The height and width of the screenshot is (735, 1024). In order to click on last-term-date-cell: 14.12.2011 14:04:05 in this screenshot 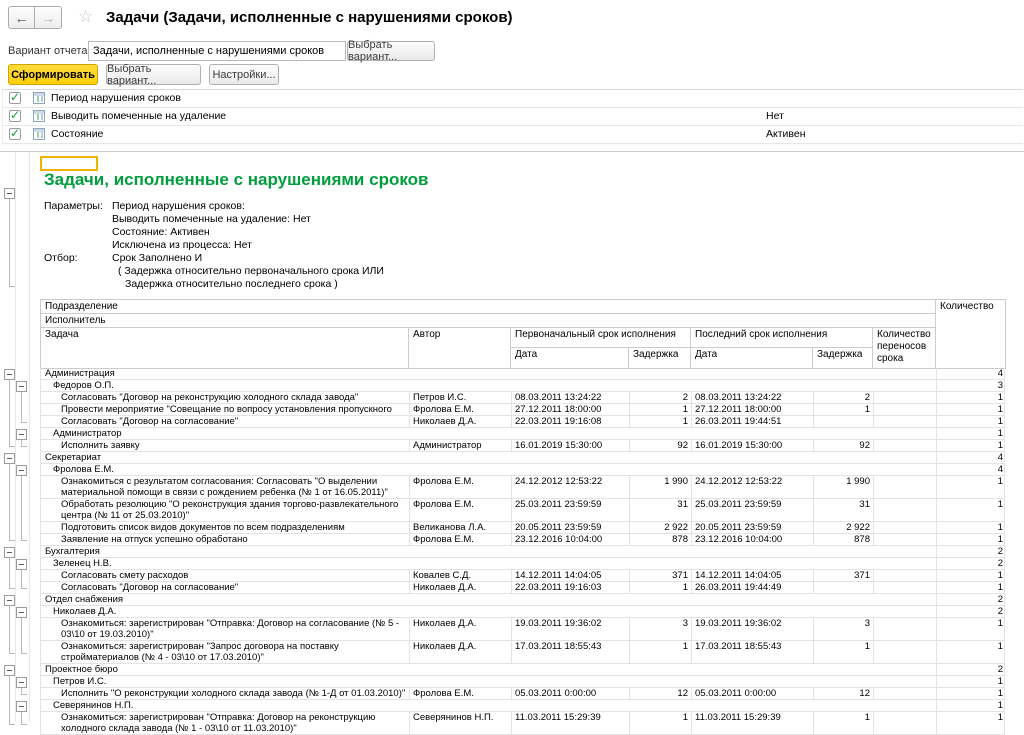, I will do `click(752, 575)`.